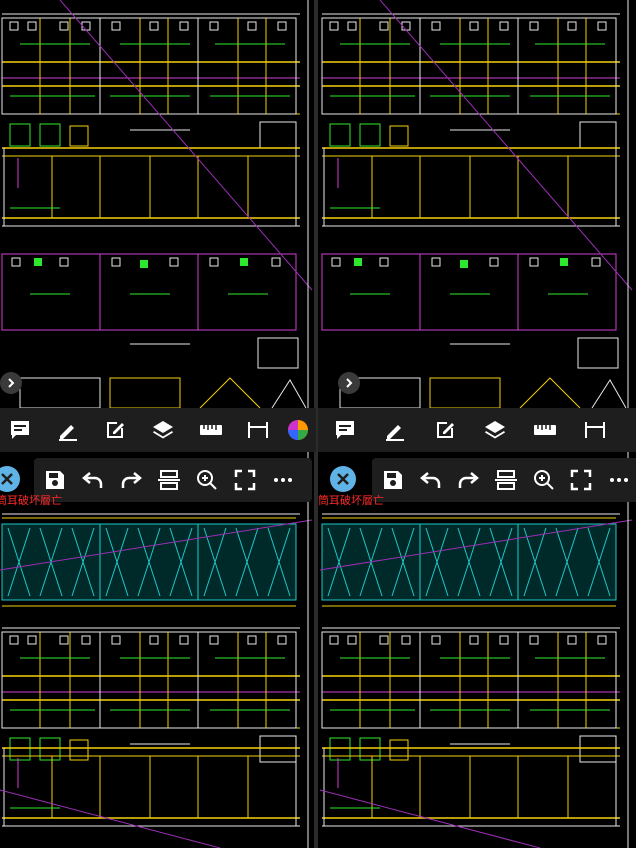  I want to click on color-wheel-icon, so click(298, 430).